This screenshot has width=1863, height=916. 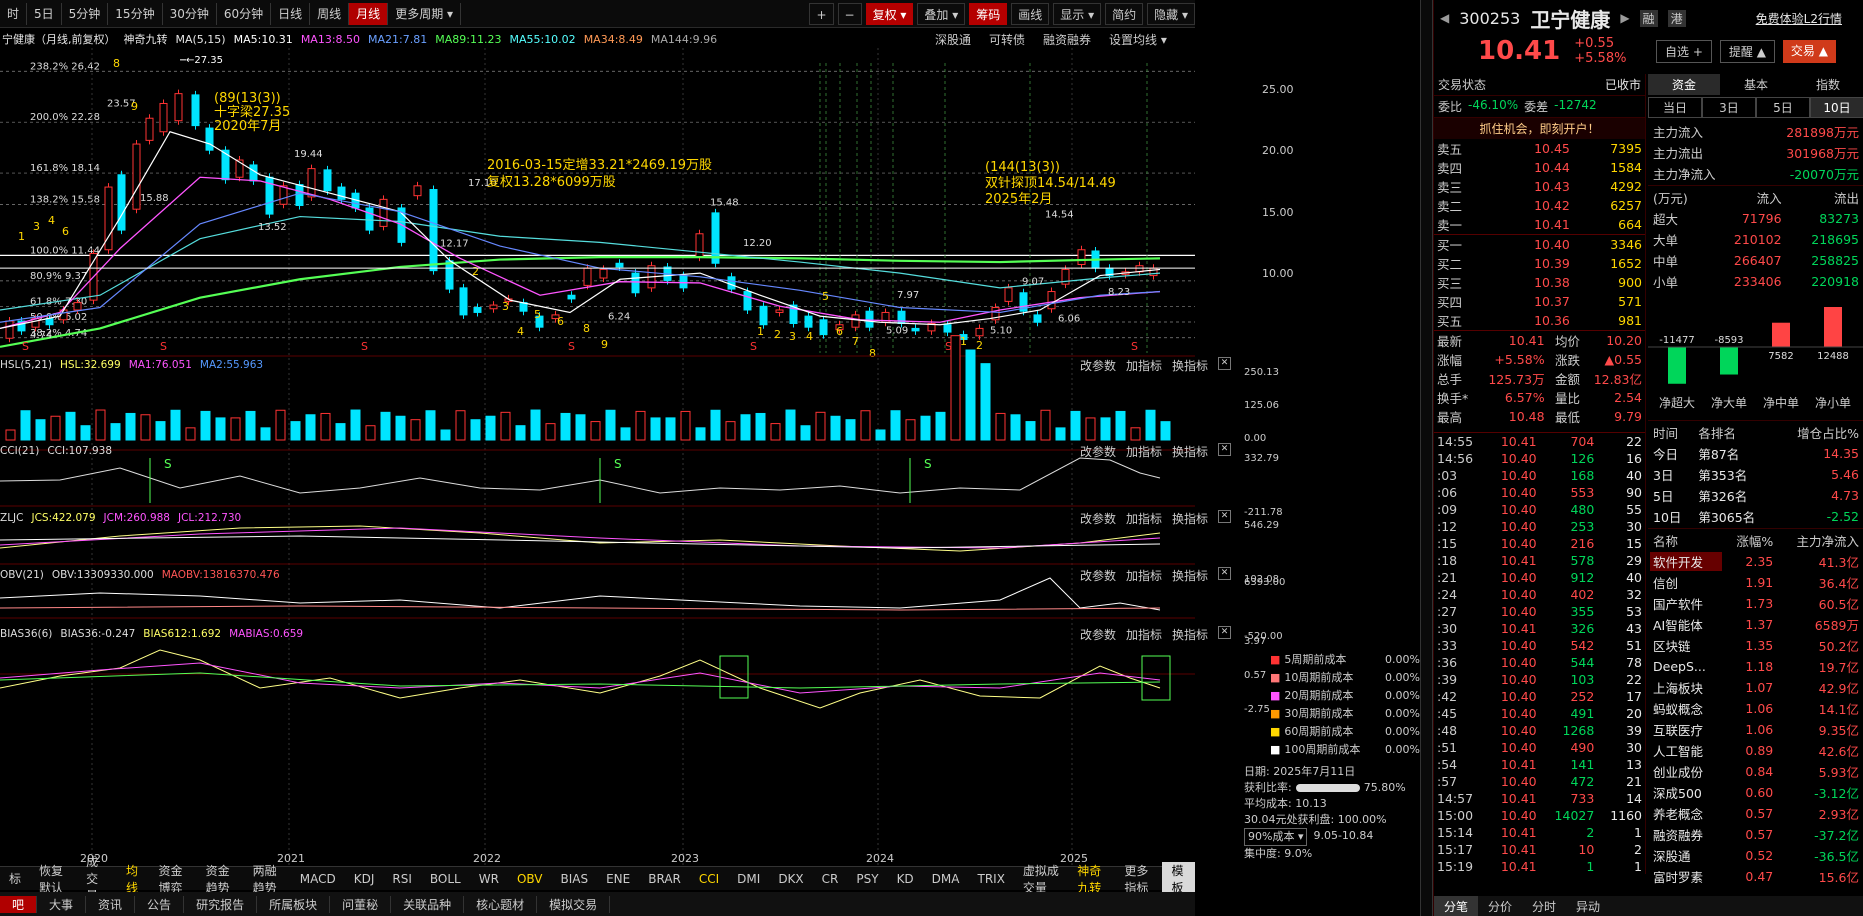 I want to click on fund-tab-2: 指数, so click(x=1827, y=84).